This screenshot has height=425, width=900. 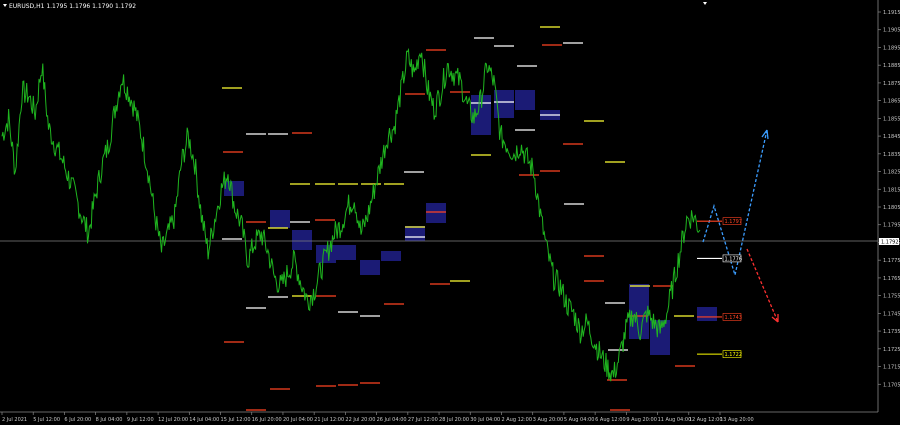 What do you see at coordinates (360, 420) in the screenshot?
I see `x-tick-label: 22 Jul 20:00` at bounding box center [360, 420].